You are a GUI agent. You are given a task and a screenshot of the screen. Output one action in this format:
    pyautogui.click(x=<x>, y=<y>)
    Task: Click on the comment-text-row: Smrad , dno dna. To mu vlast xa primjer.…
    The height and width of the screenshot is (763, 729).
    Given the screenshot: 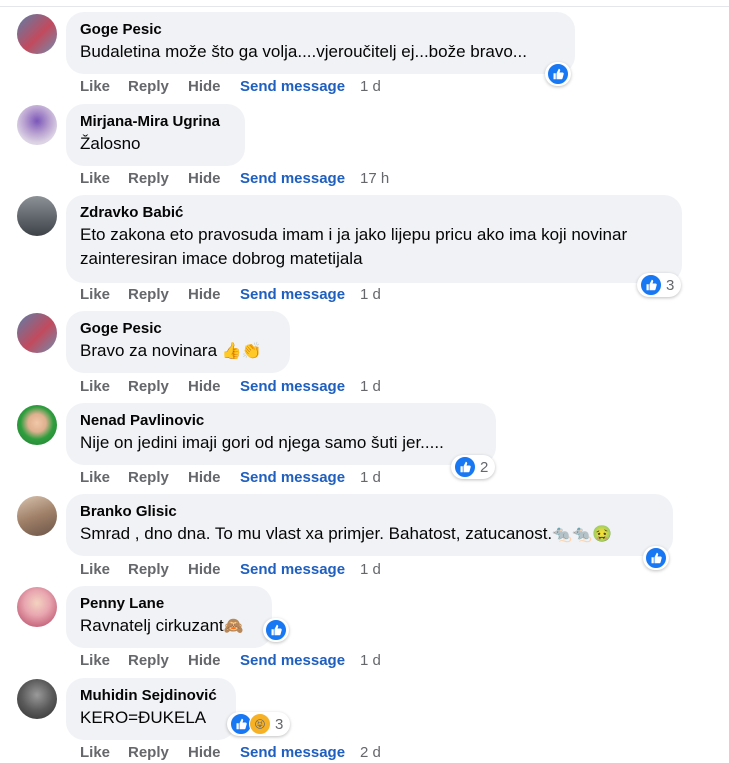 What is the action you would take?
    pyautogui.click(x=369, y=534)
    